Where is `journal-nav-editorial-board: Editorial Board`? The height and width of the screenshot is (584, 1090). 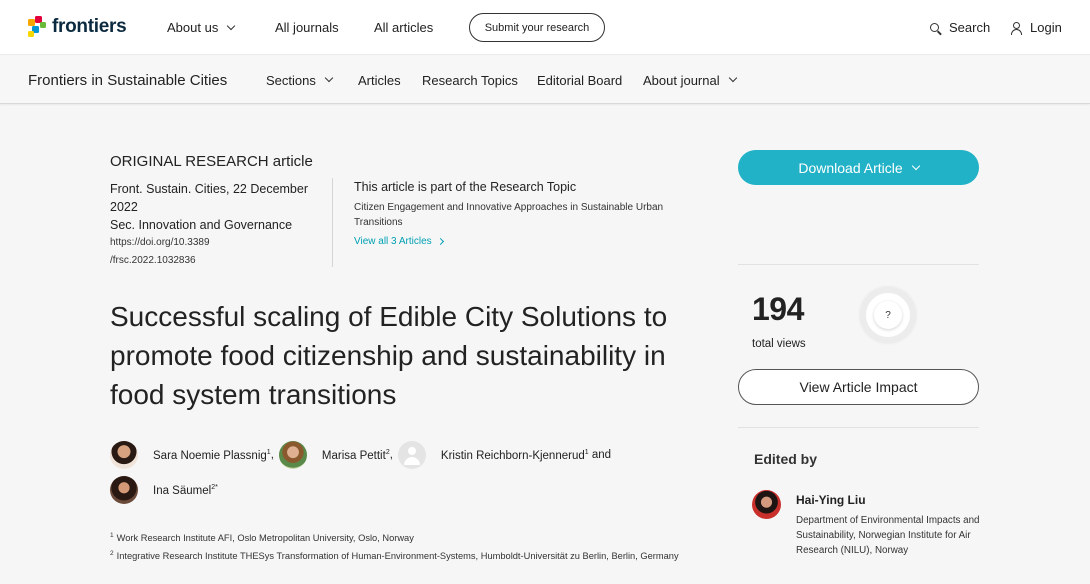 journal-nav-editorial-board: Editorial Board is located at coordinates (579, 80).